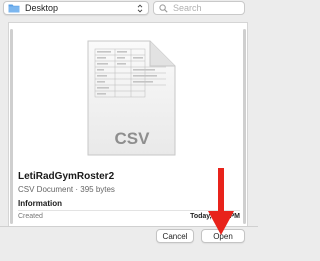 The image size is (320, 261). What do you see at coordinates (66, 189) in the screenshot?
I see `file-kind-size: CSV Document · 395 bytes` at bounding box center [66, 189].